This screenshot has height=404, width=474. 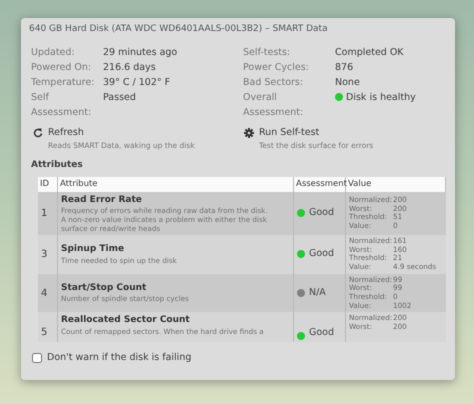 I want to click on info-value: 216.6 days, so click(x=130, y=67).